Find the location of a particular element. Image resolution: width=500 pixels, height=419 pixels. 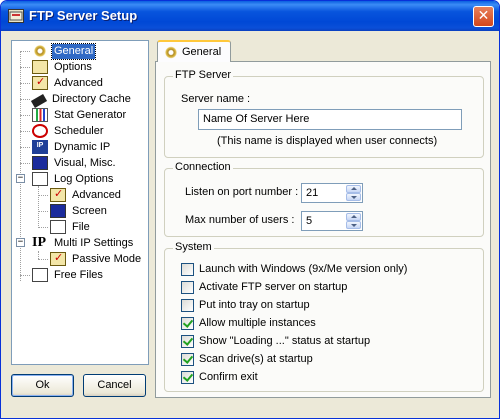

tree-item-label: Free Files is located at coordinates (78, 274).